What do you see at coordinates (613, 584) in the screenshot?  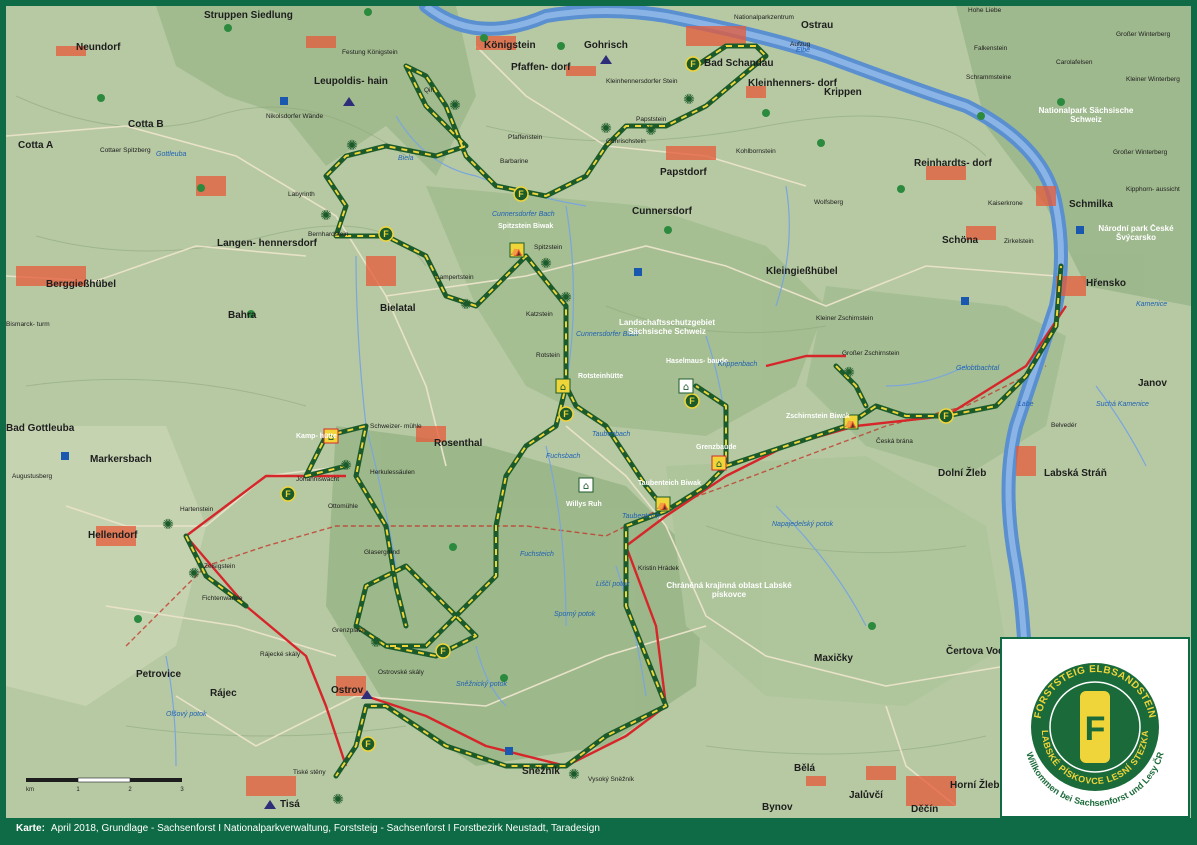 I see `water-label: Liščí potok` at bounding box center [613, 584].